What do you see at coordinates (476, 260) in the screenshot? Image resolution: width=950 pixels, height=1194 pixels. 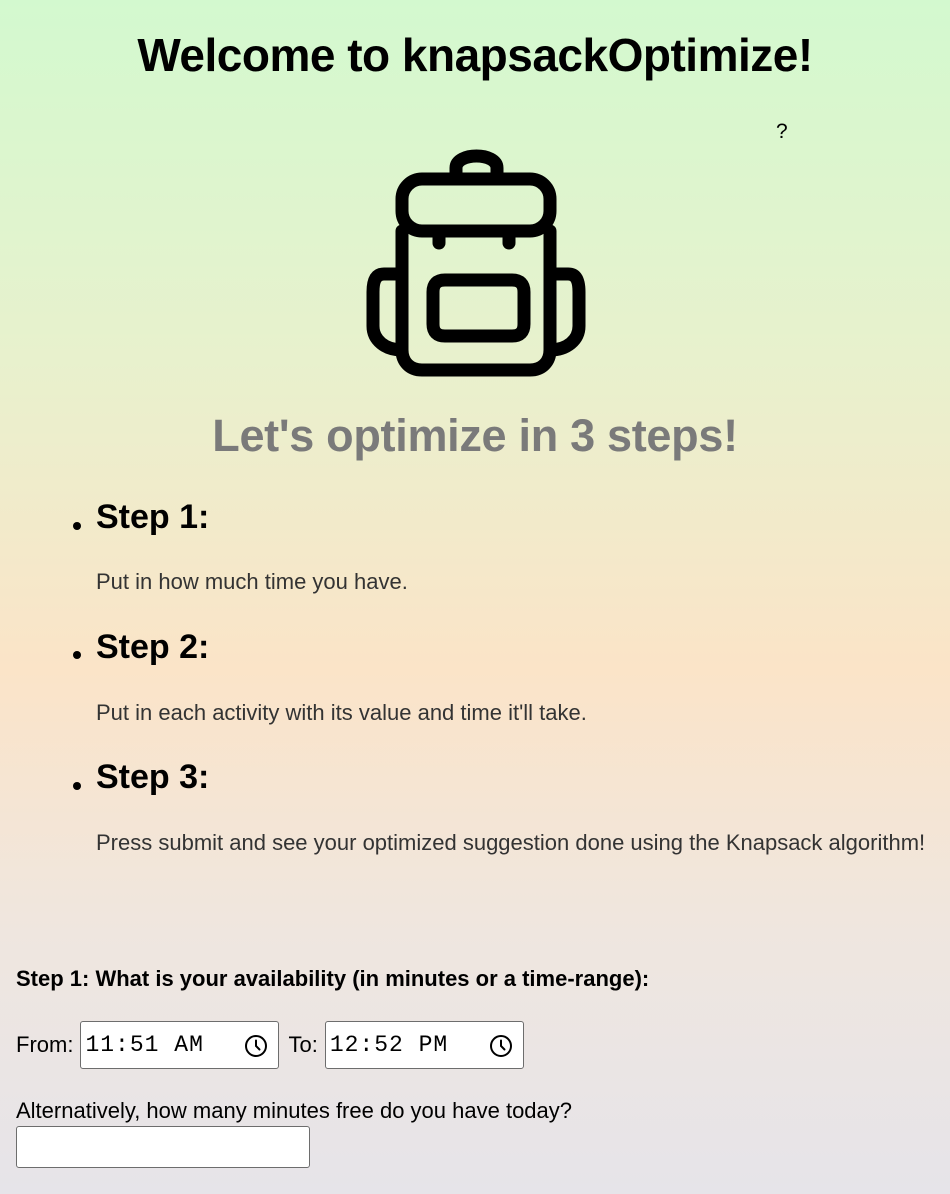 I see `backpack-icon` at bounding box center [476, 260].